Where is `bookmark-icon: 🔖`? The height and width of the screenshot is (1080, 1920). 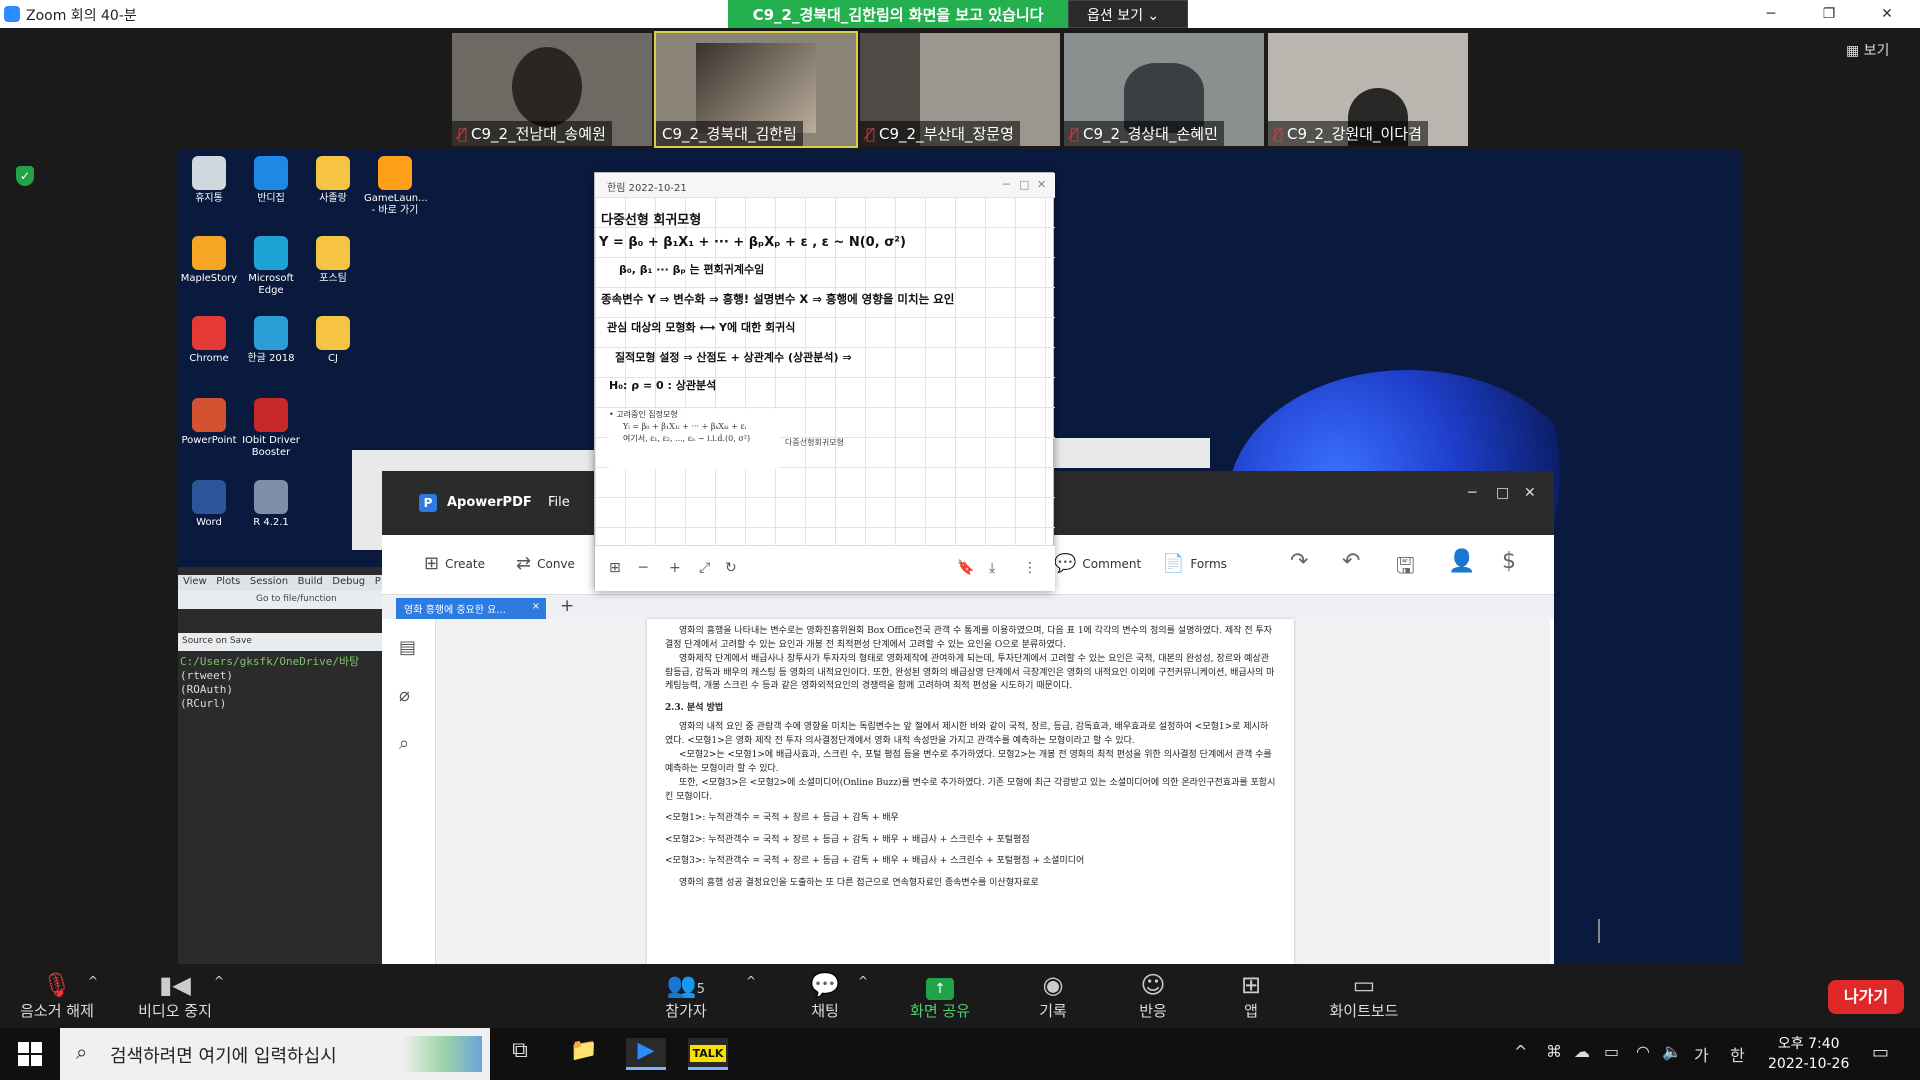
bookmark-icon: 🔖 is located at coordinates (965, 568).